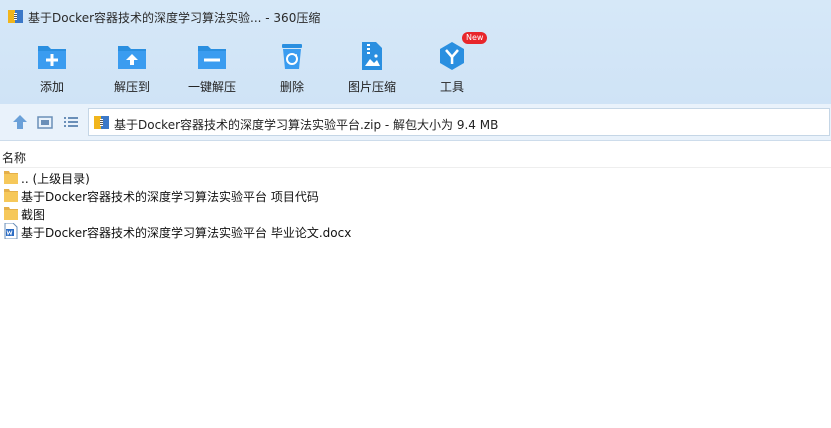 The width and height of the screenshot is (831, 428). I want to click on file-name: 截图, so click(33, 215).